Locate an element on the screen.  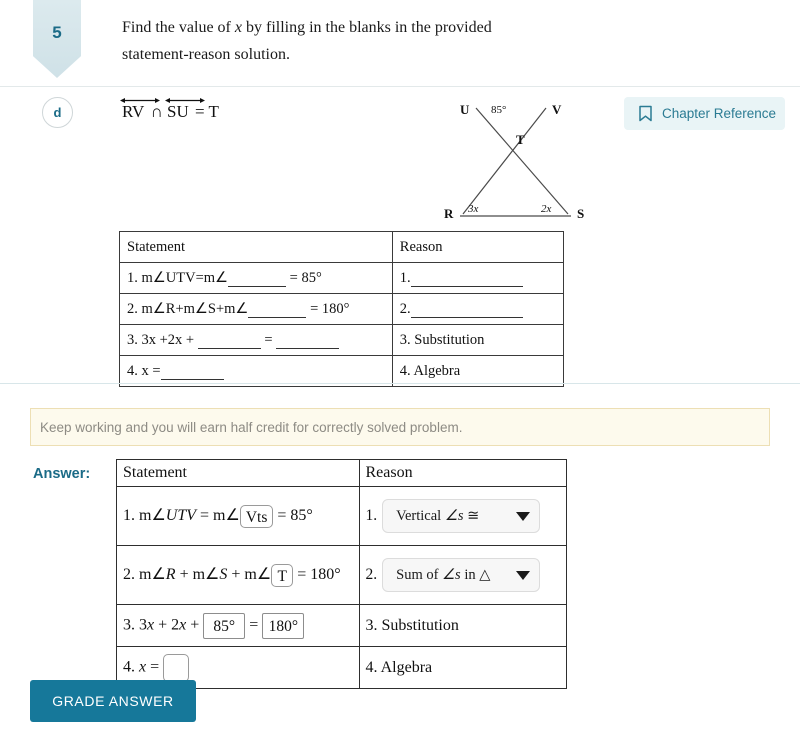
table-row: 4. x = 4. Algebra is located at coordinates (342, 371).